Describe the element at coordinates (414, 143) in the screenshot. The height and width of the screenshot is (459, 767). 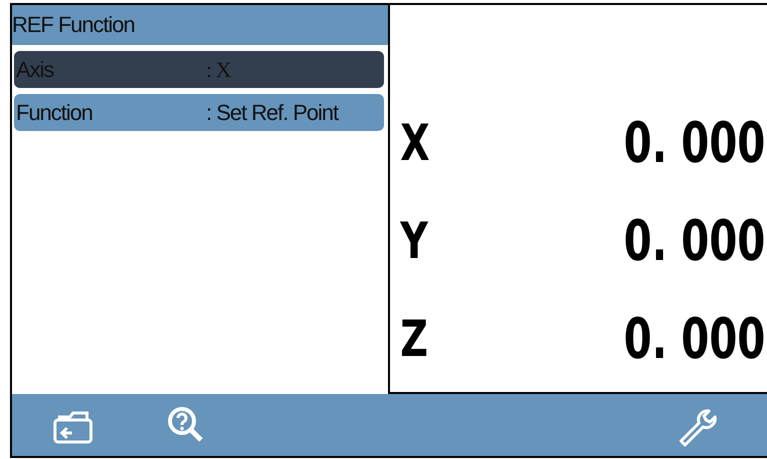
I see `axis-label: X` at that location.